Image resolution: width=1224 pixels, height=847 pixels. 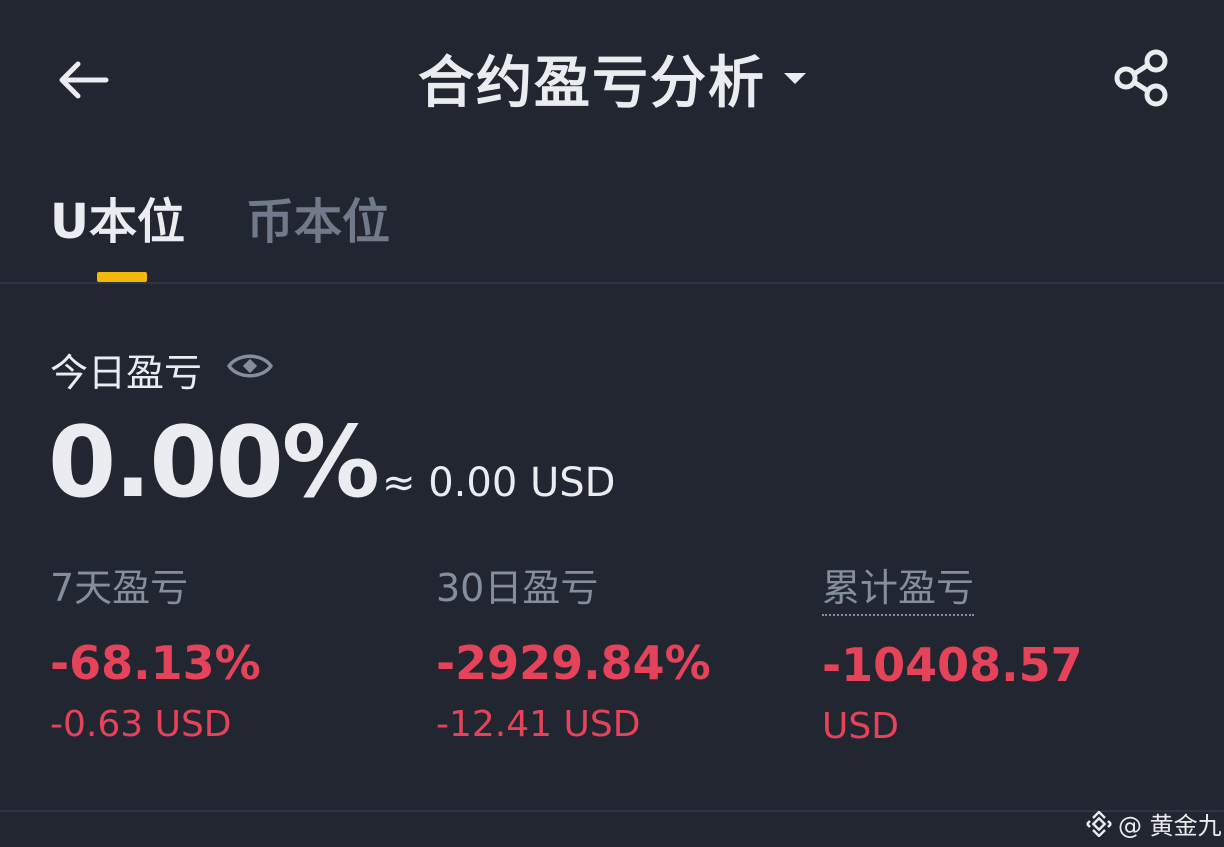 What do you see at coordinates (499, 483) in the screenshot?
I see `today-pnl-usd: ≈ 0.00 USD` at bounding box center [499, 483].